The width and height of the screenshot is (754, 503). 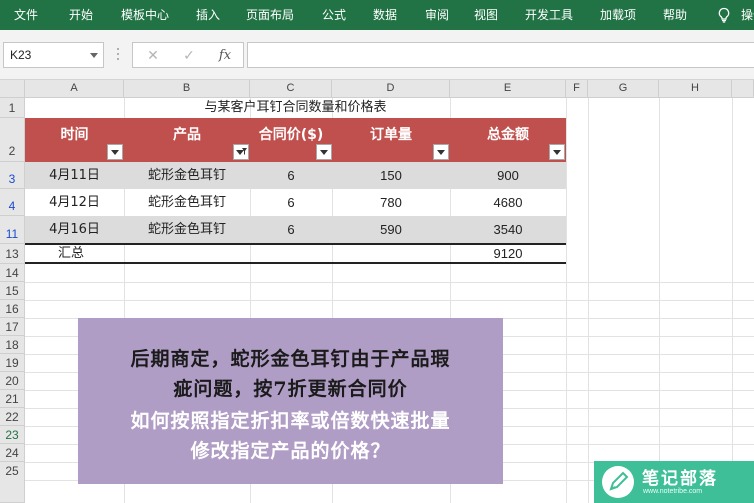 I want to click on filter-active-button, so click(x=241, y=152).